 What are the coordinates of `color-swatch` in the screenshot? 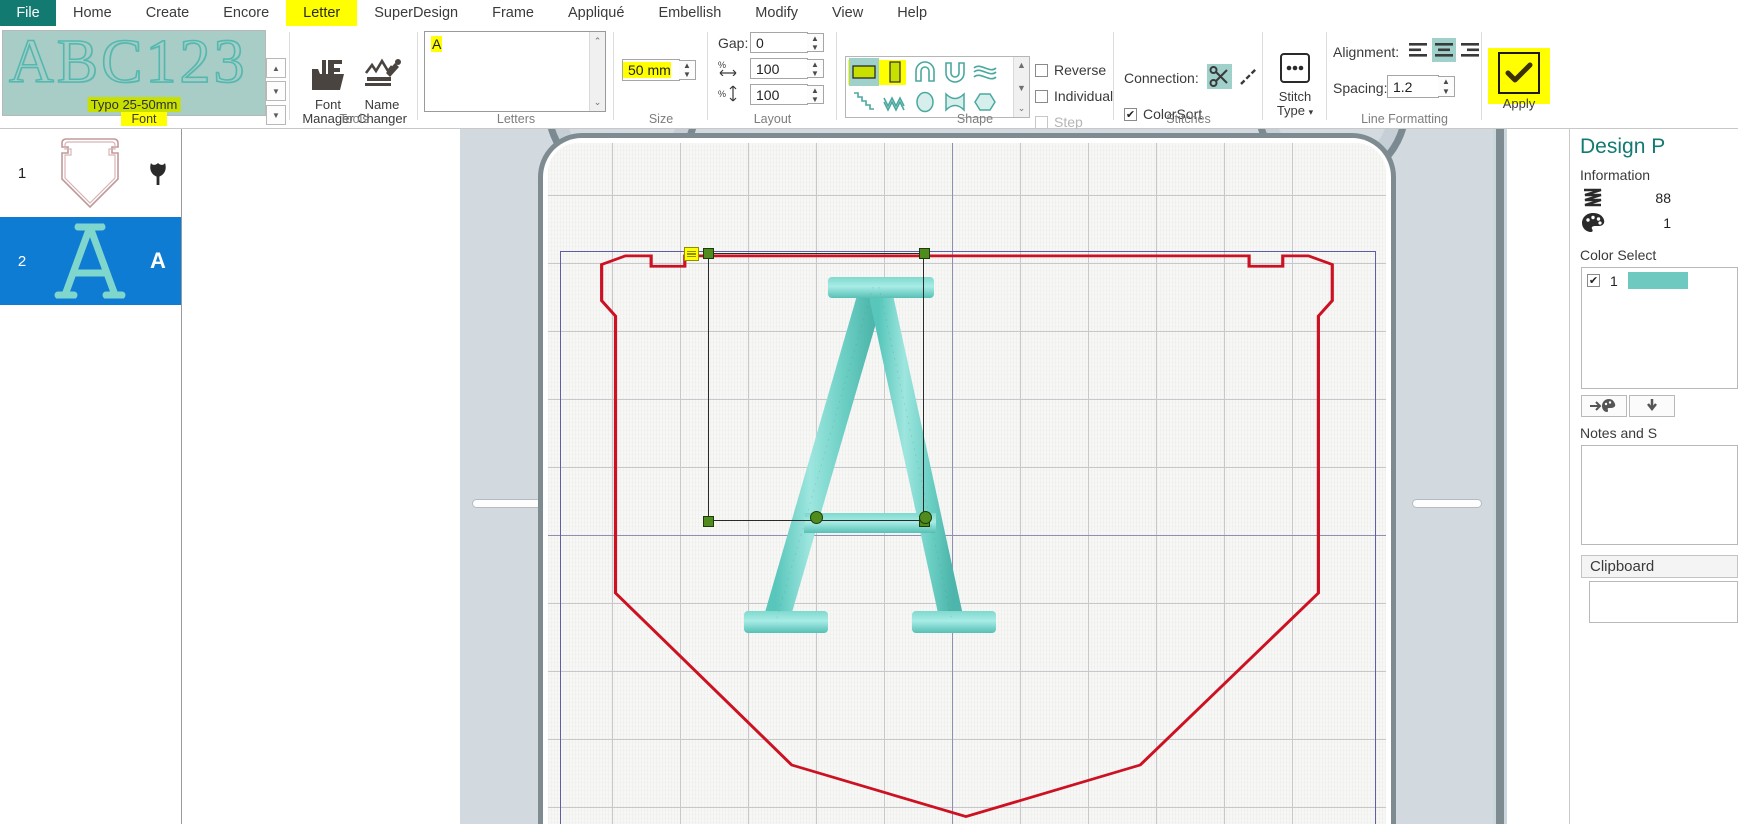 It's located at (1657, 280).